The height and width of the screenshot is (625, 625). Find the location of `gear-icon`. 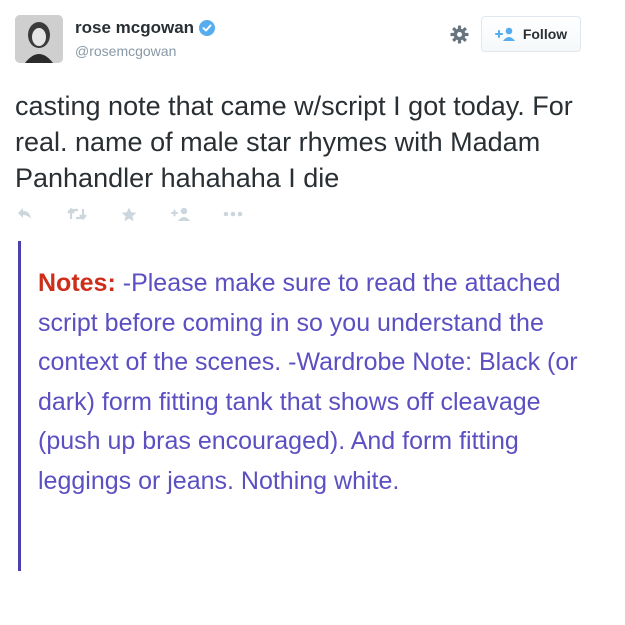

gear-icon is located at coordinates (459, 34).